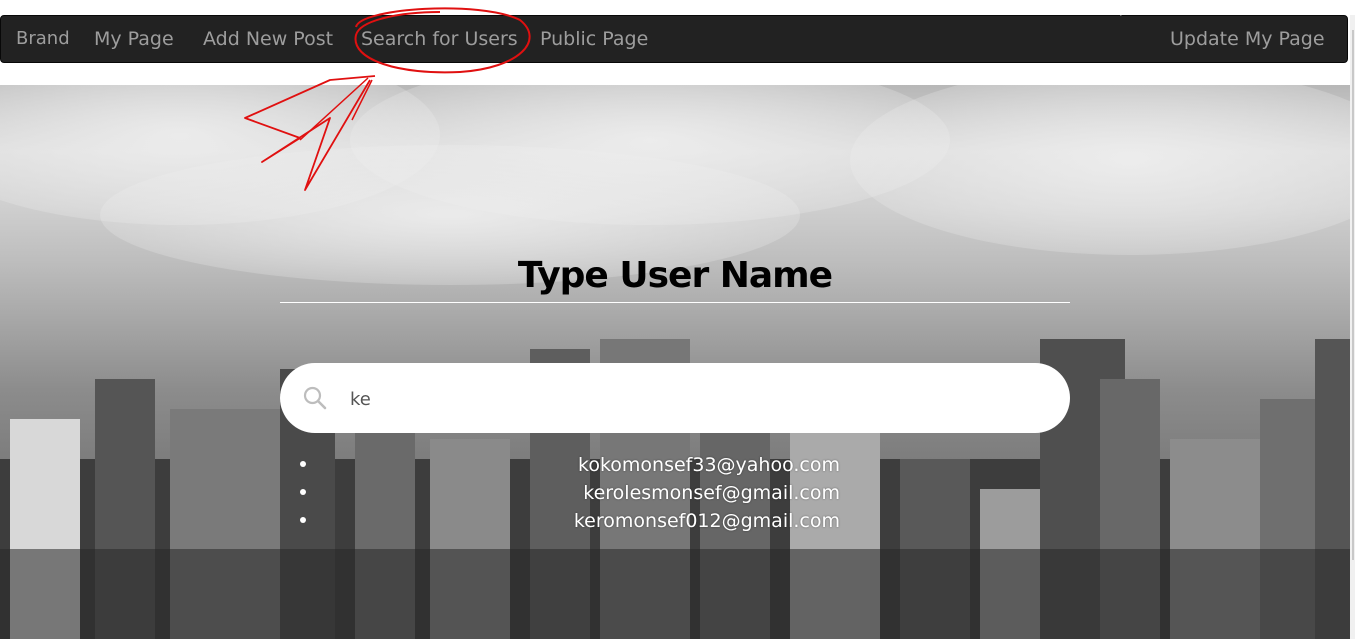 The width and height of the screenshot is (1355, 639). Describe the element at coordinates (1112, 8) in the screenshot. I see `more-option-label: More Option` at that location.